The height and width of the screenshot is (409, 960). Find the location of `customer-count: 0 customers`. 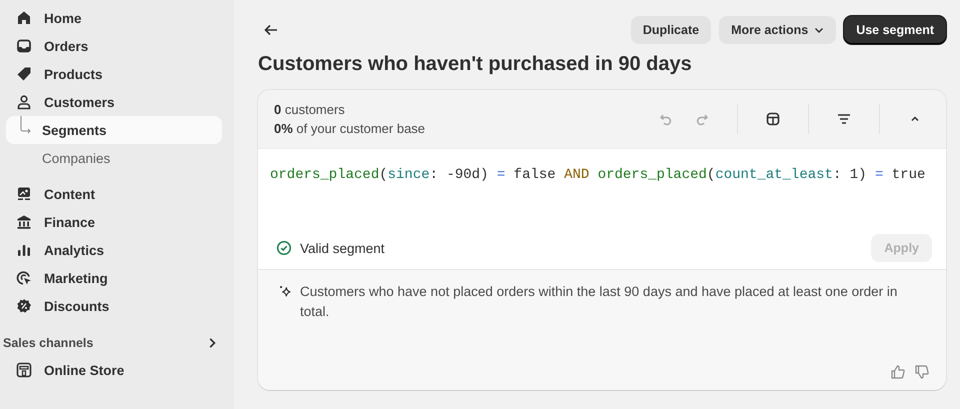

customer-count: 0 customers is located at coordinates (310, 109).